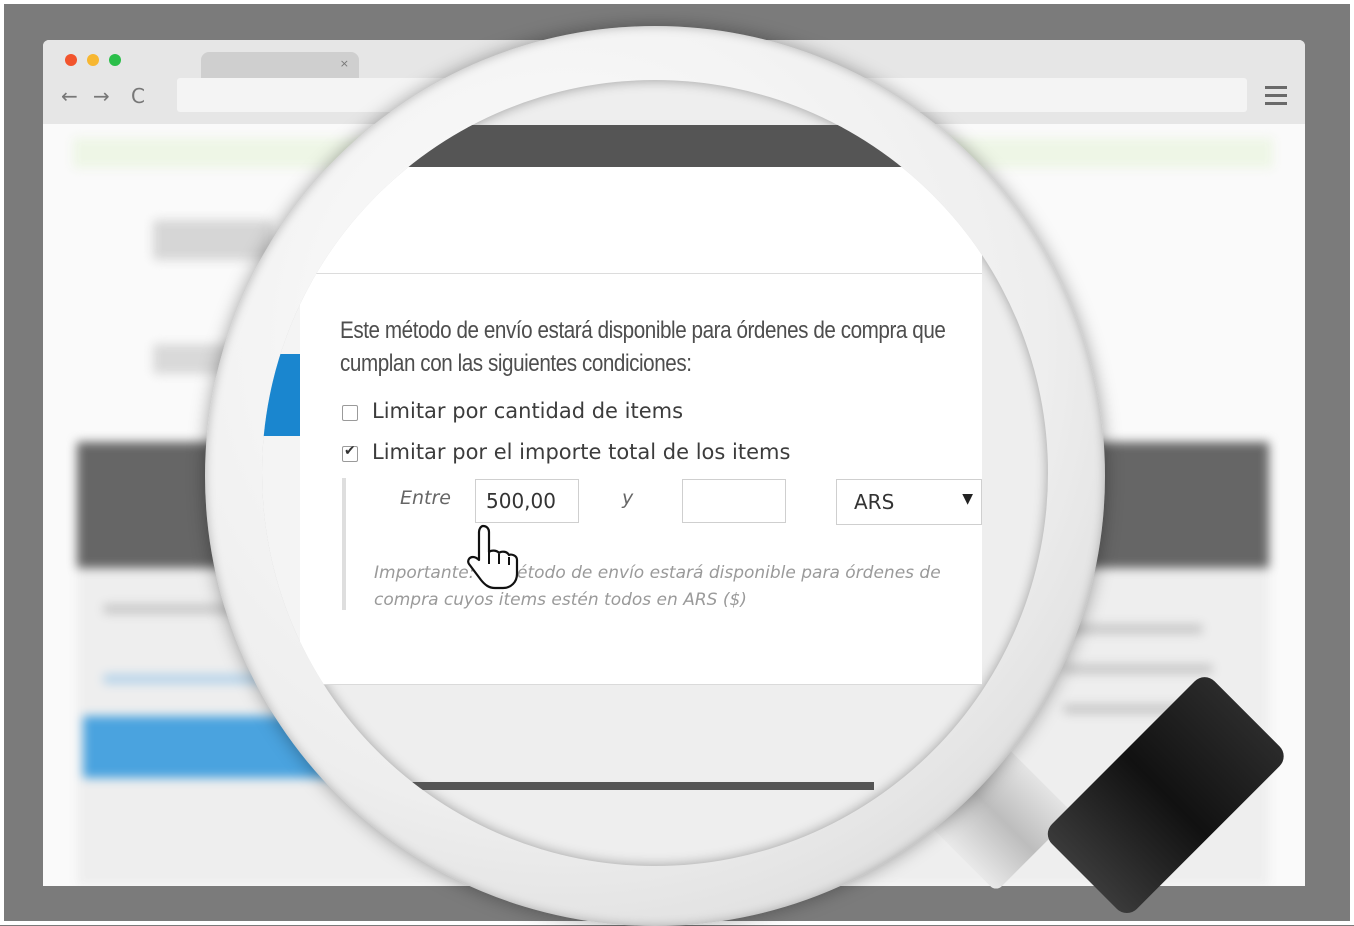  What do you see at coordinates (655, 146) in the screenshot?
I see `modal-header-bar` at bounding box center [655, 146].